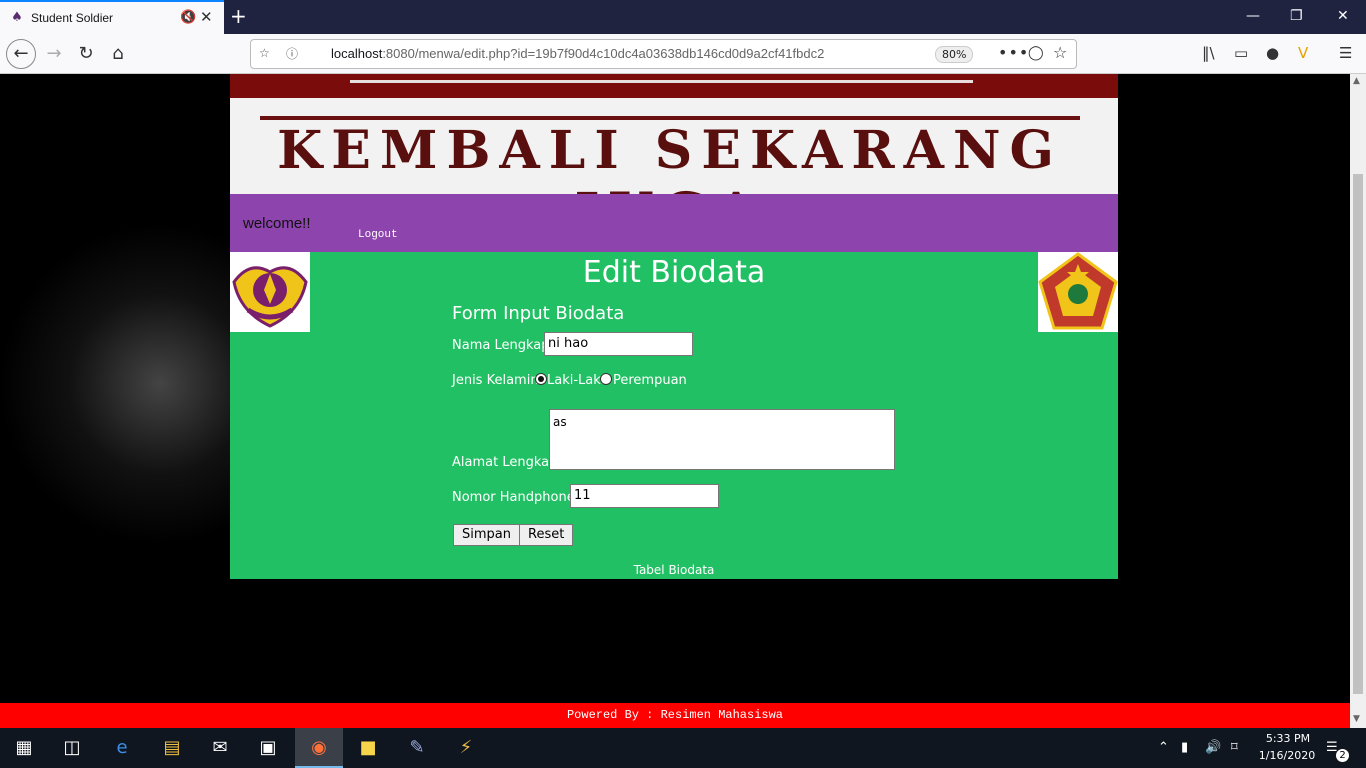 This screenshot has width=1366, height=768. What do you see at coordinates (238, 16) in the screenshot?
I see `new-tab-icon: +` at bounding box center [238, 16].